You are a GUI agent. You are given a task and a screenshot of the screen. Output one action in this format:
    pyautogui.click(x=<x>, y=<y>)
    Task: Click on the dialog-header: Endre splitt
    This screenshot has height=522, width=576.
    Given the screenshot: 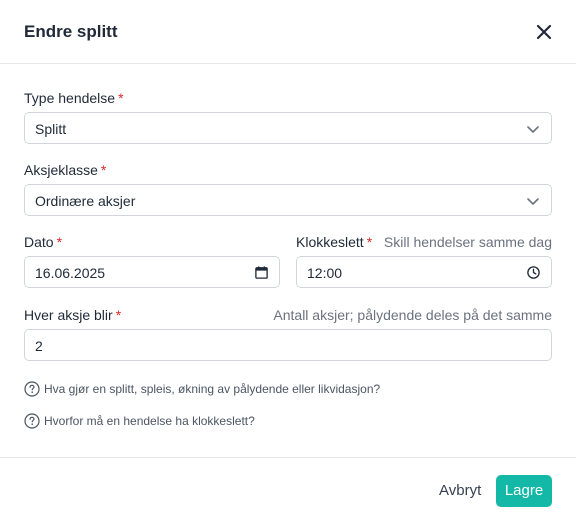 What is the action you would take?
    pyautogui.click(x=288, y=32)
    